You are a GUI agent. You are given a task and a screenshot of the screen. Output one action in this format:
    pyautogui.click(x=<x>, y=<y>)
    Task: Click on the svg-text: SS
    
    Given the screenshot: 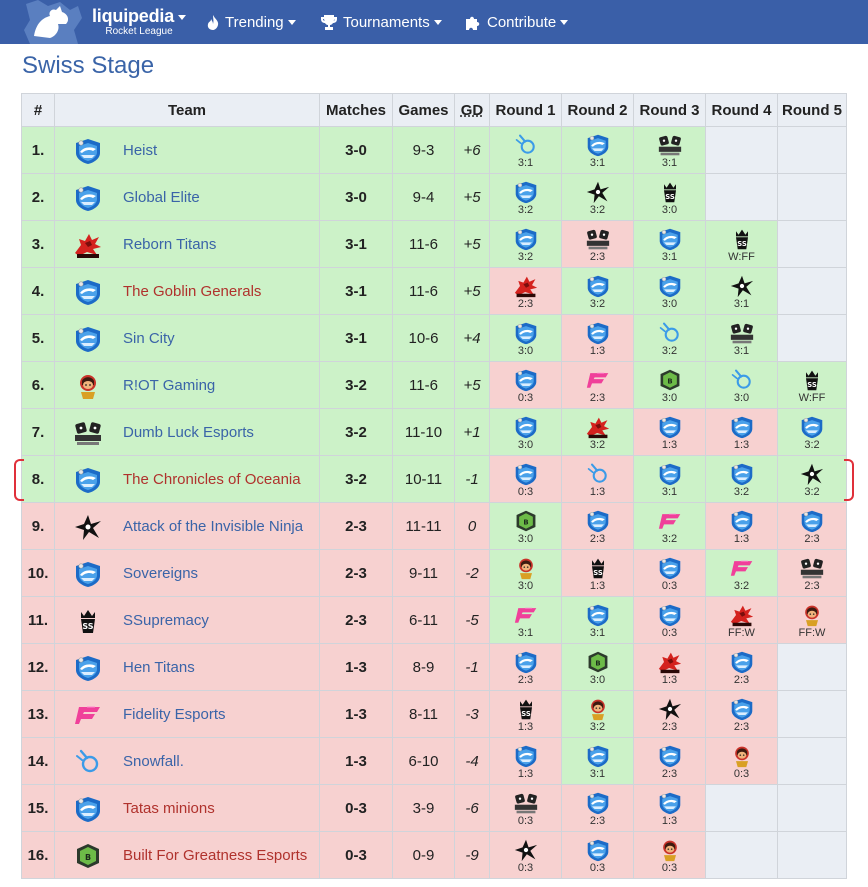 What is the action you would take?
    pyautogui.click(x=812, y=385)
    